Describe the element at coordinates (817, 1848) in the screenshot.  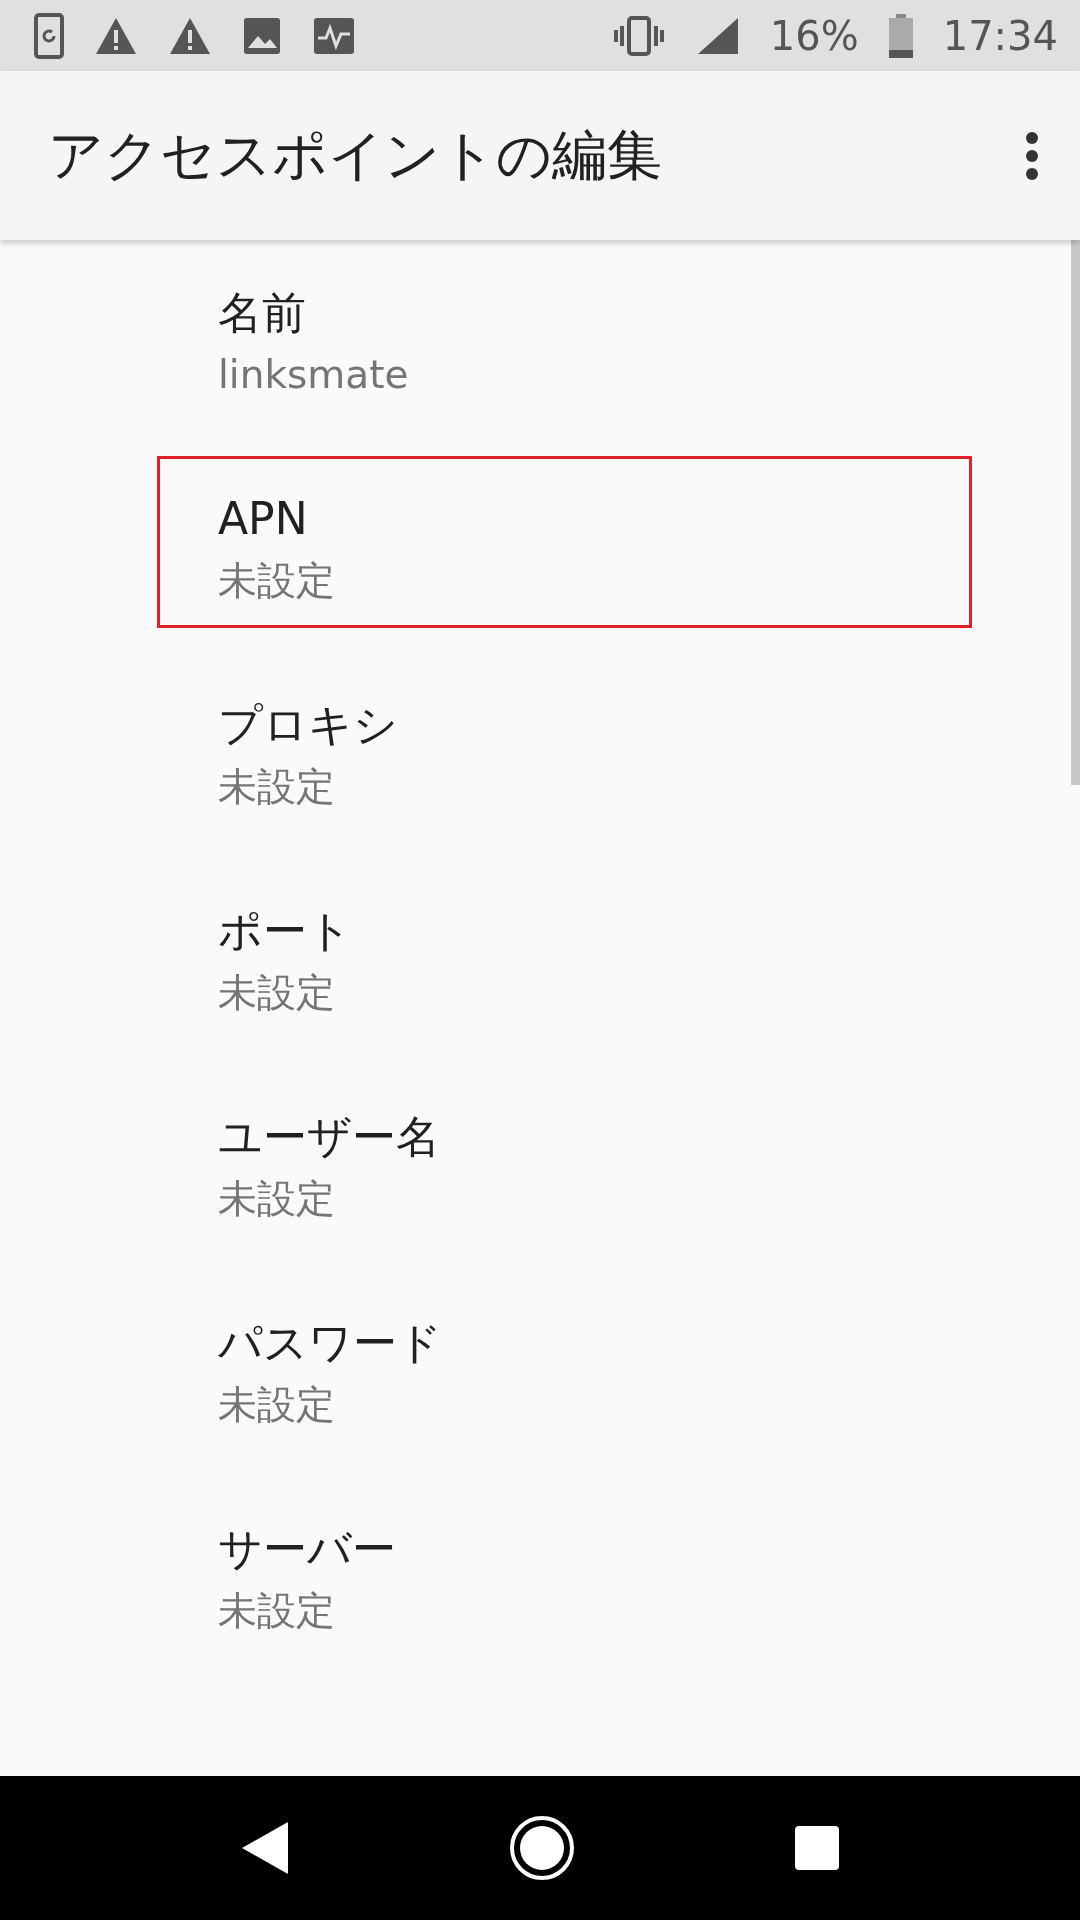
I see `recents-icon` at that location.